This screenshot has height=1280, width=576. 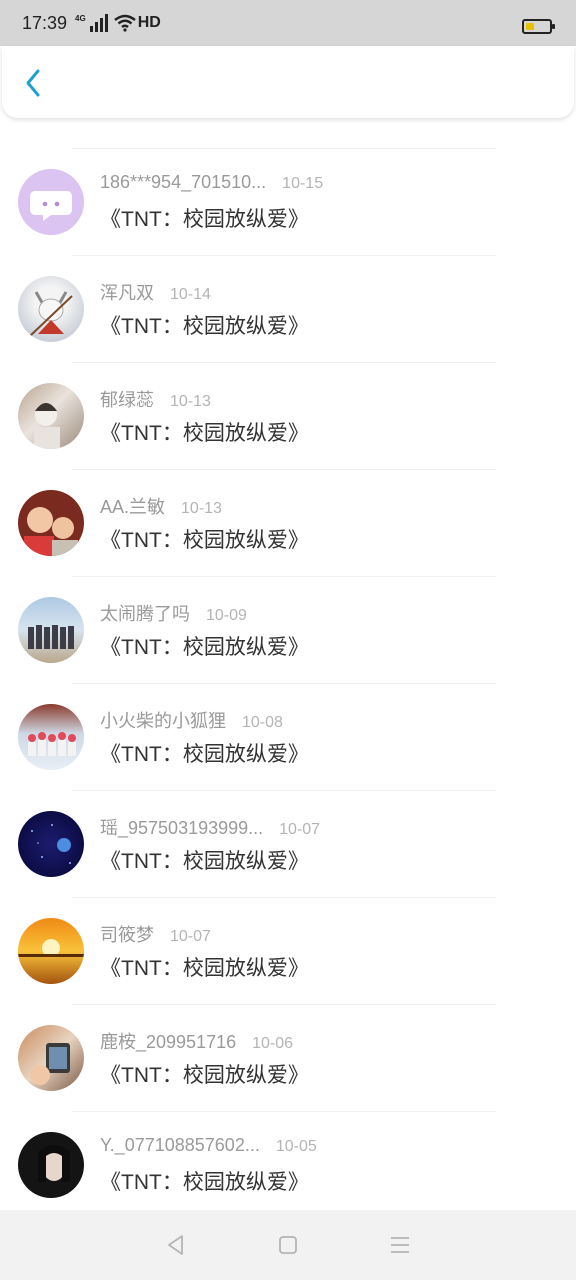 What do you see at coordinates (296, 1146) in the screenshot?
I see `date: 10-05` at bounding box center [296, 1146].